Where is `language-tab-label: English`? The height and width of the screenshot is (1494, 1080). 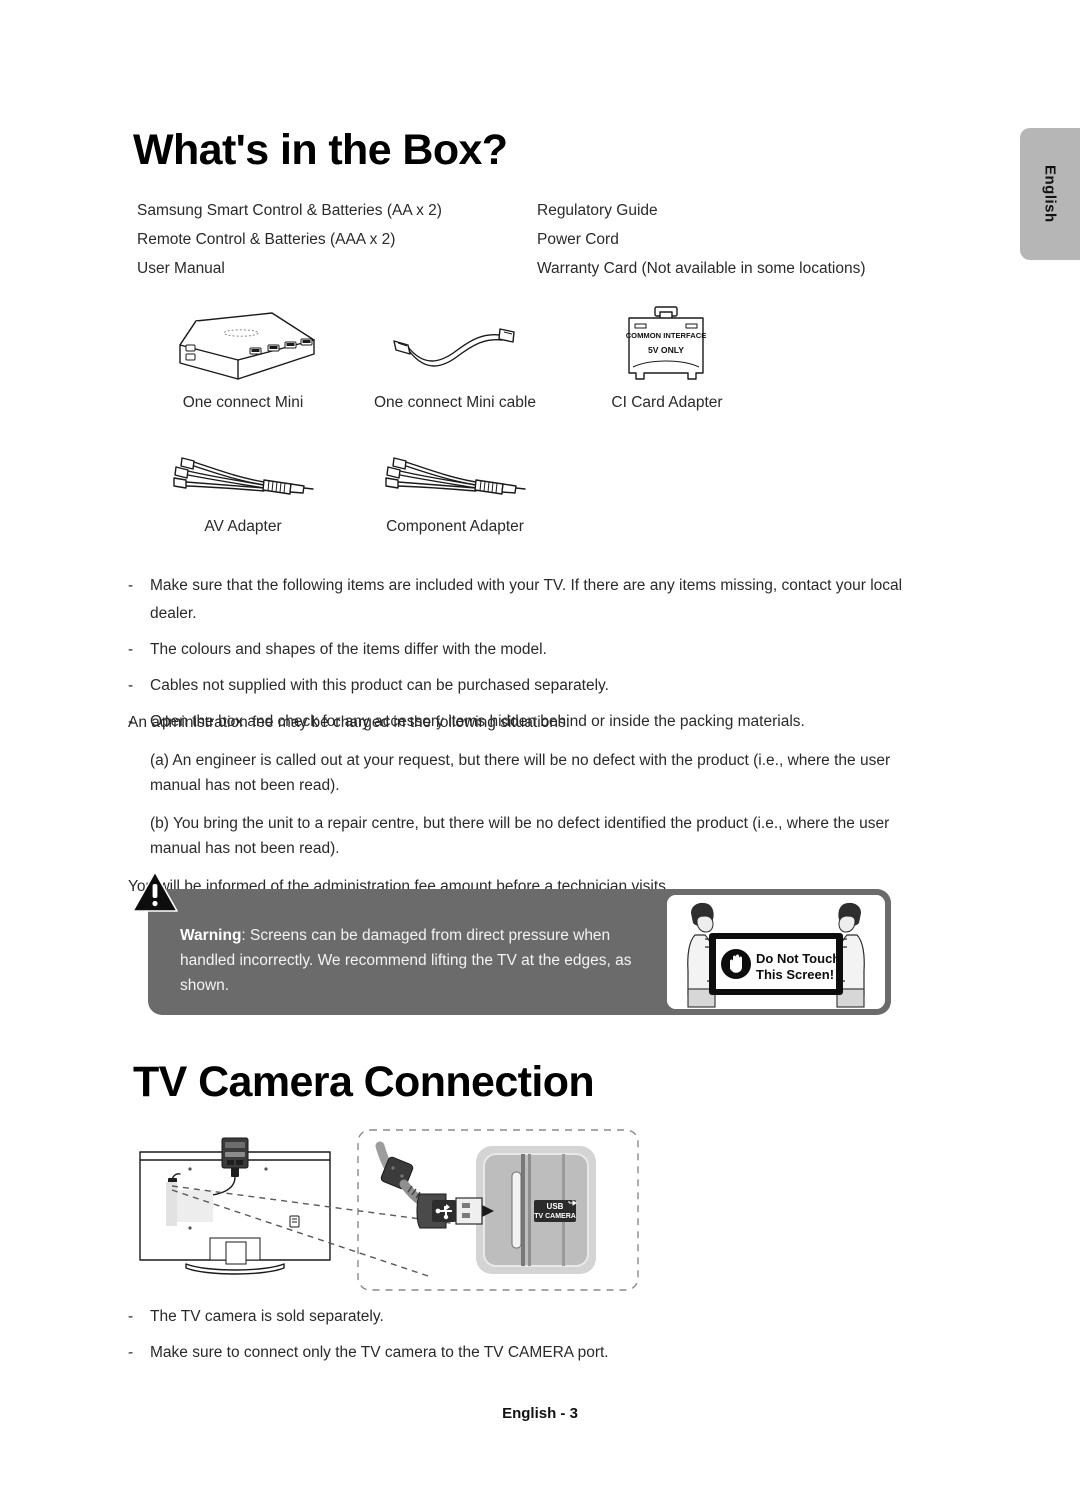
language-tab-label: English is located at coordinates (1050, 194).